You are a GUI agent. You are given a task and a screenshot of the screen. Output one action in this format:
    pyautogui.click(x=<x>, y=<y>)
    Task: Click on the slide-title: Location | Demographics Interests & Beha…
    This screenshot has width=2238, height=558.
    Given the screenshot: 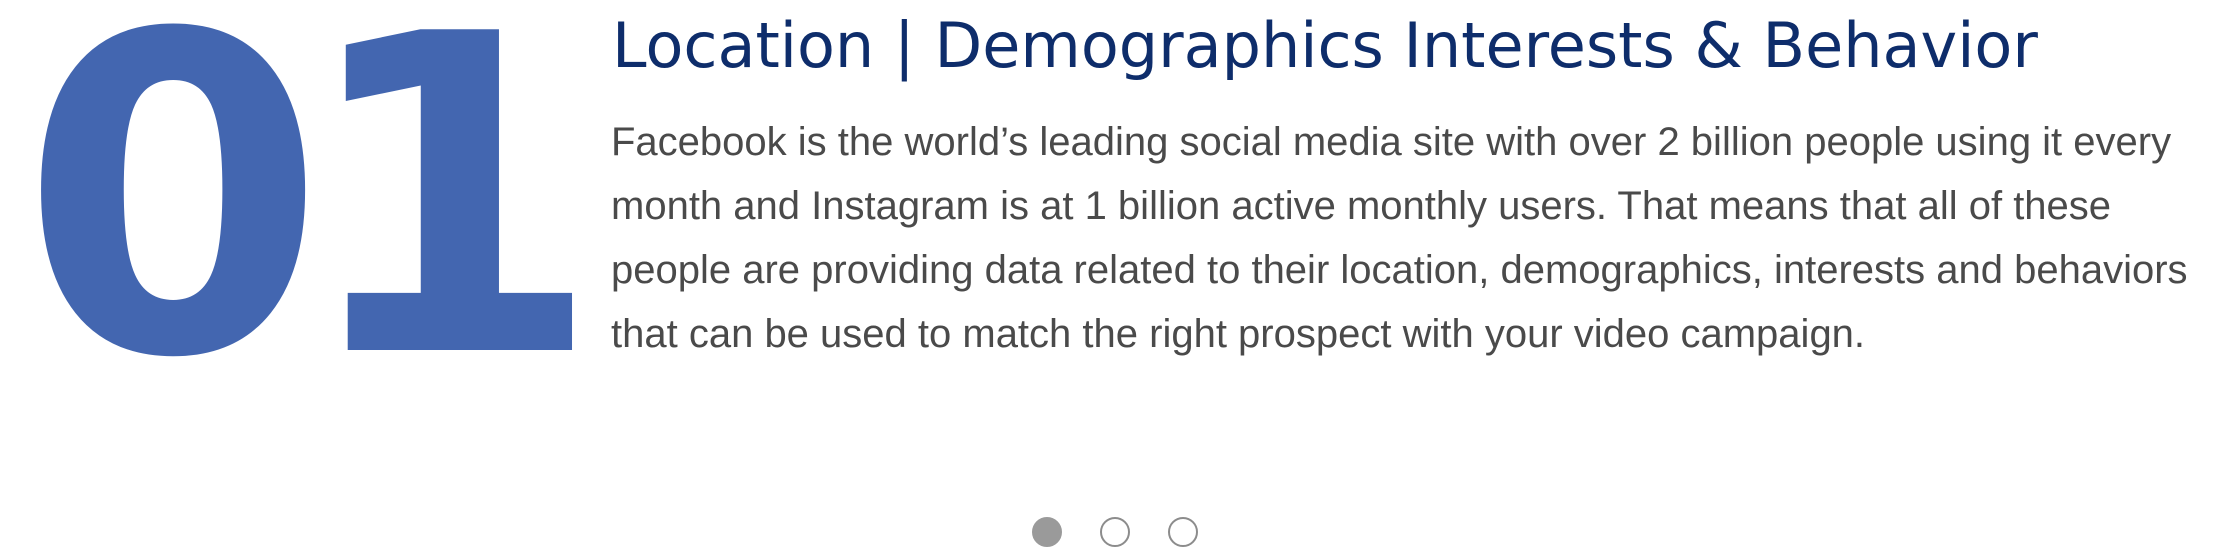 What is the action you would take?
    pyautogui.click(x=1325, y=45)
    